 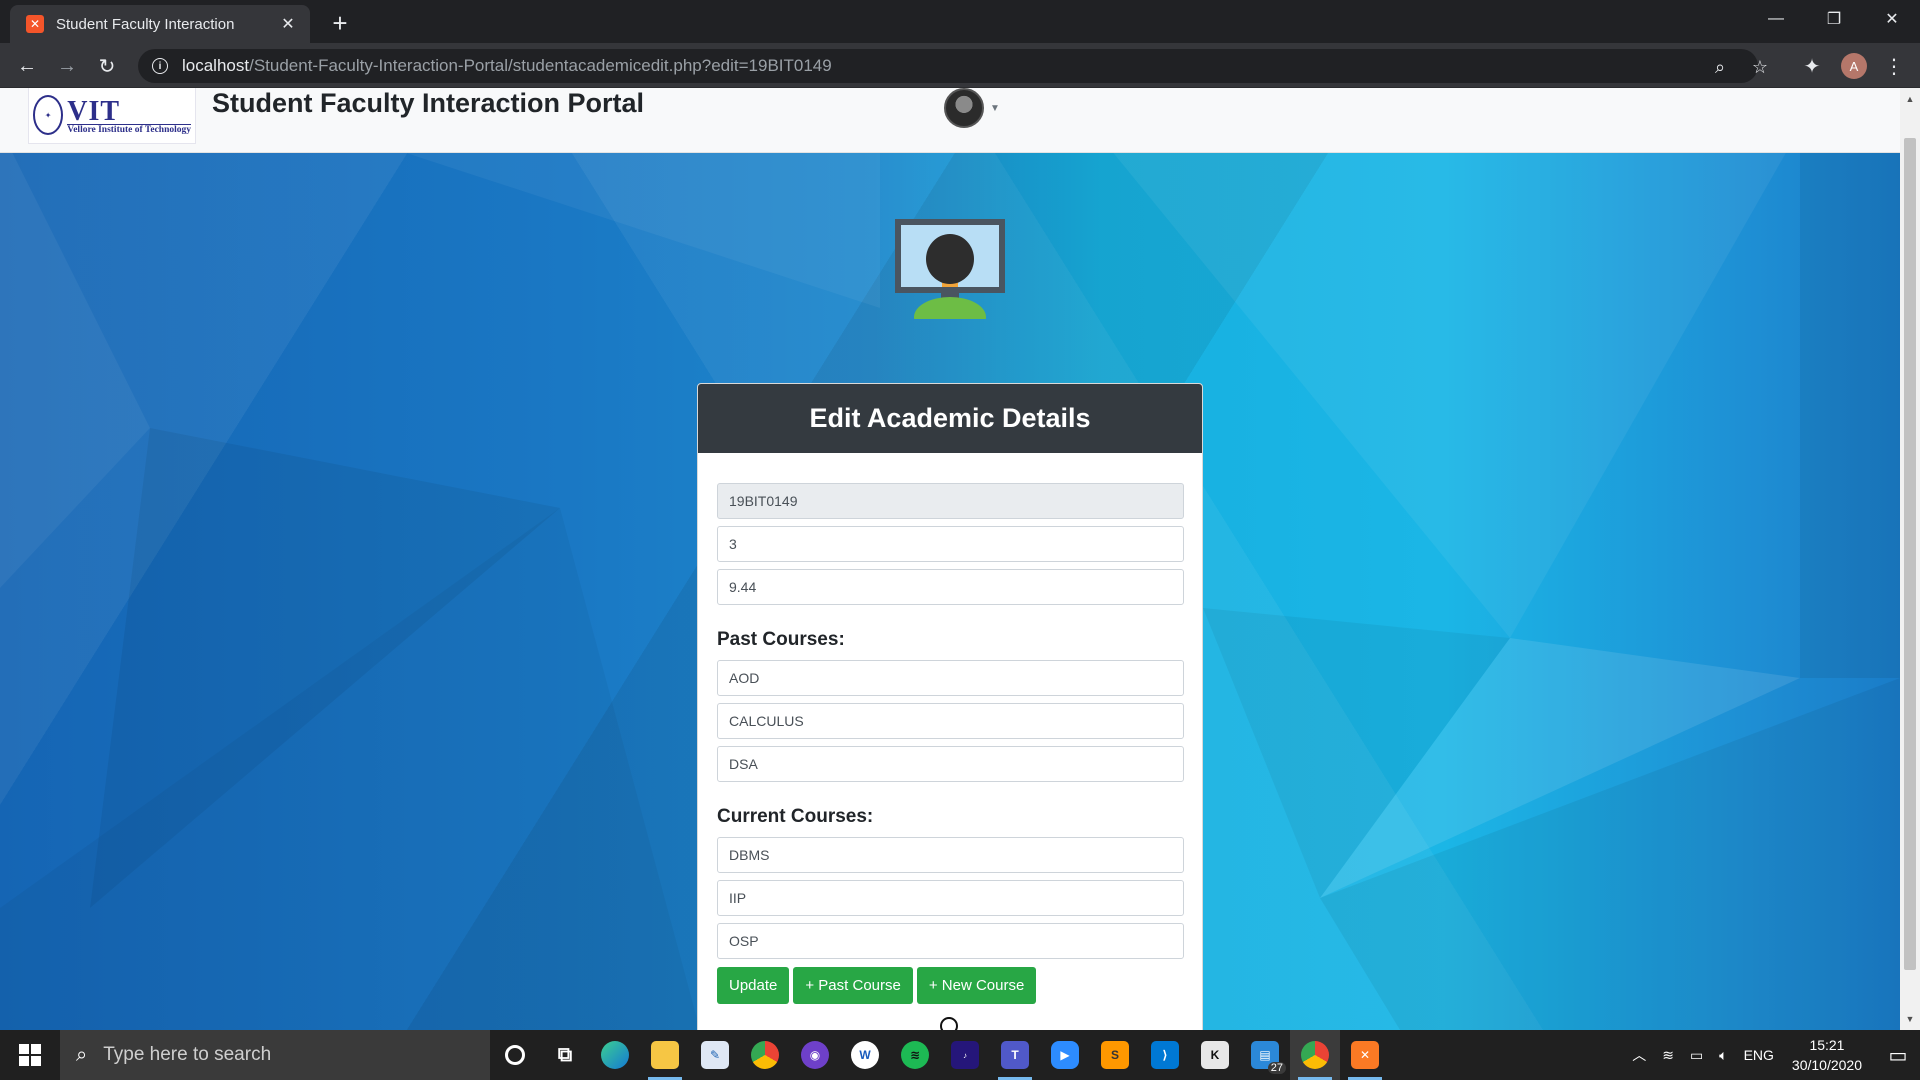 I want to click on chevron-up-icon: ︿, so click(x=1639, y=1055).